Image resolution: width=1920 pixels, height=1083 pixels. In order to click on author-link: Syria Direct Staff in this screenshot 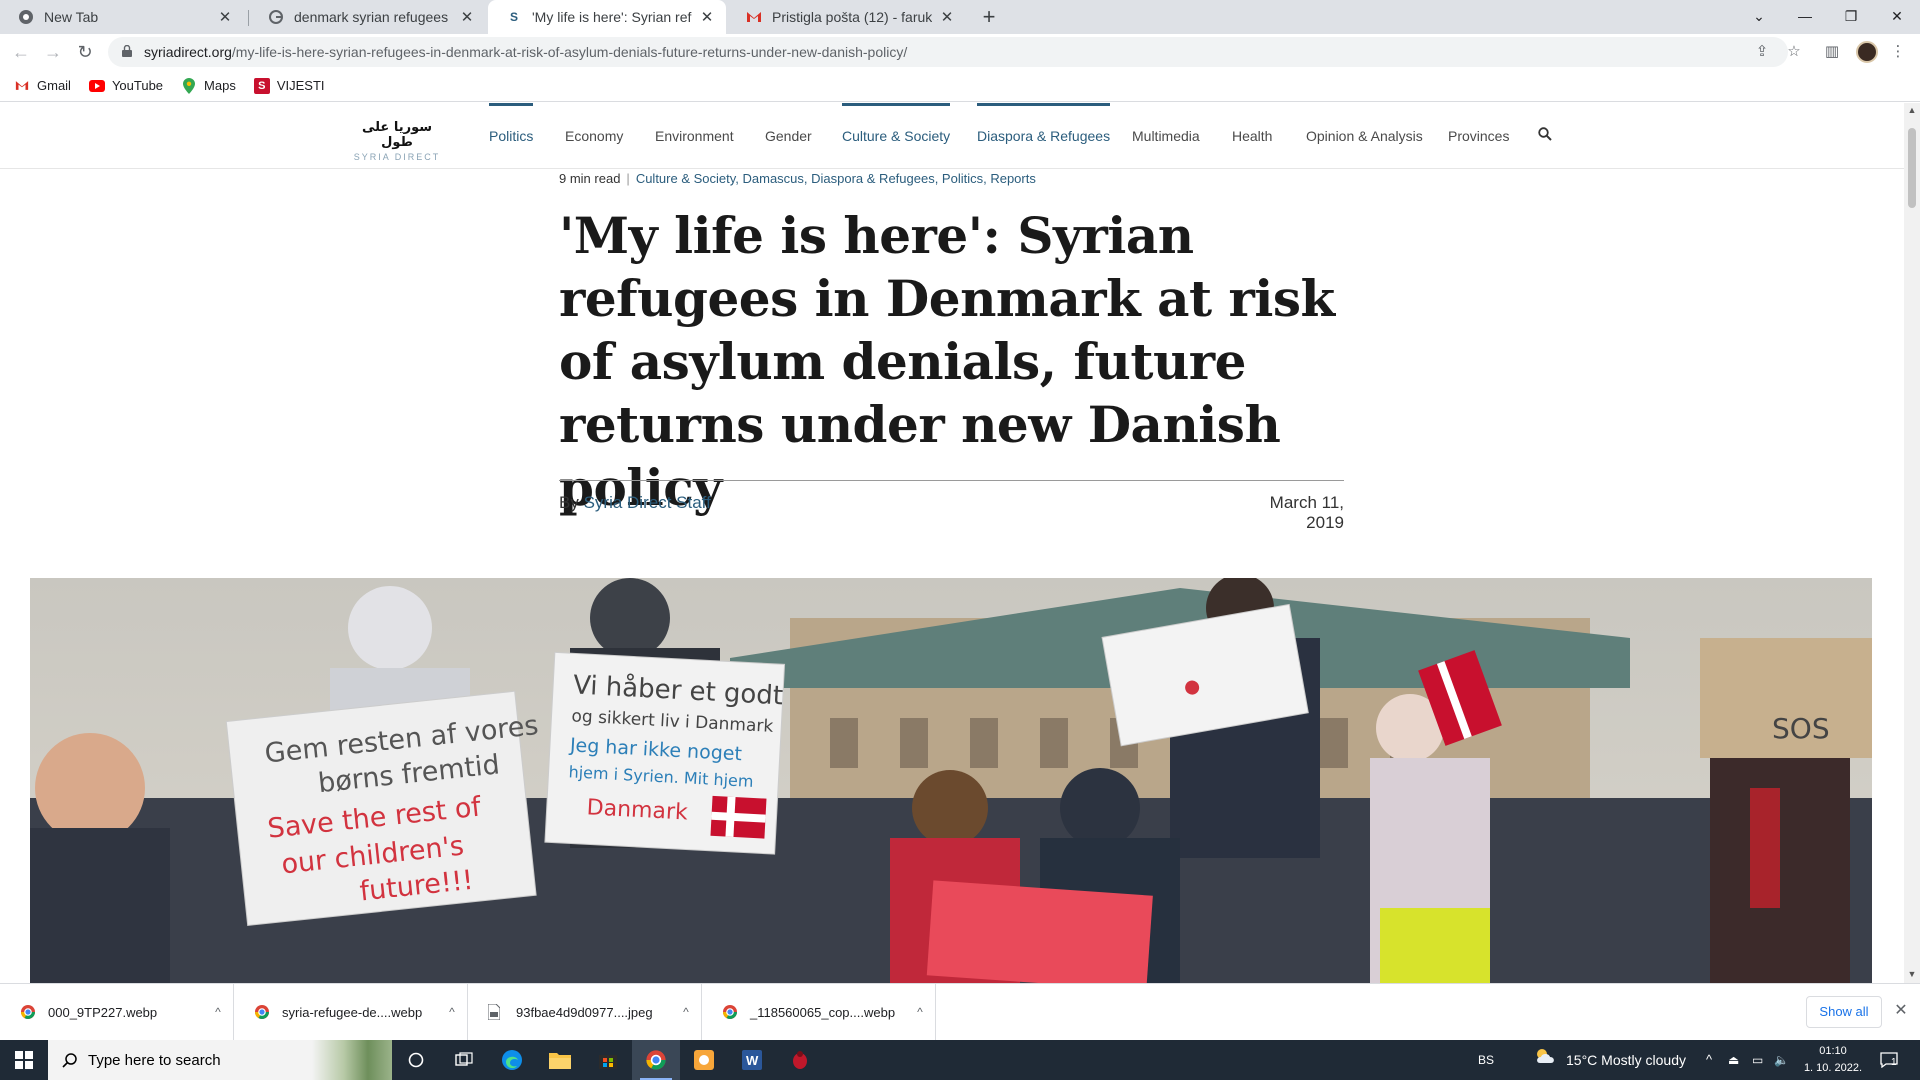, I will do `click(647, 502)`.